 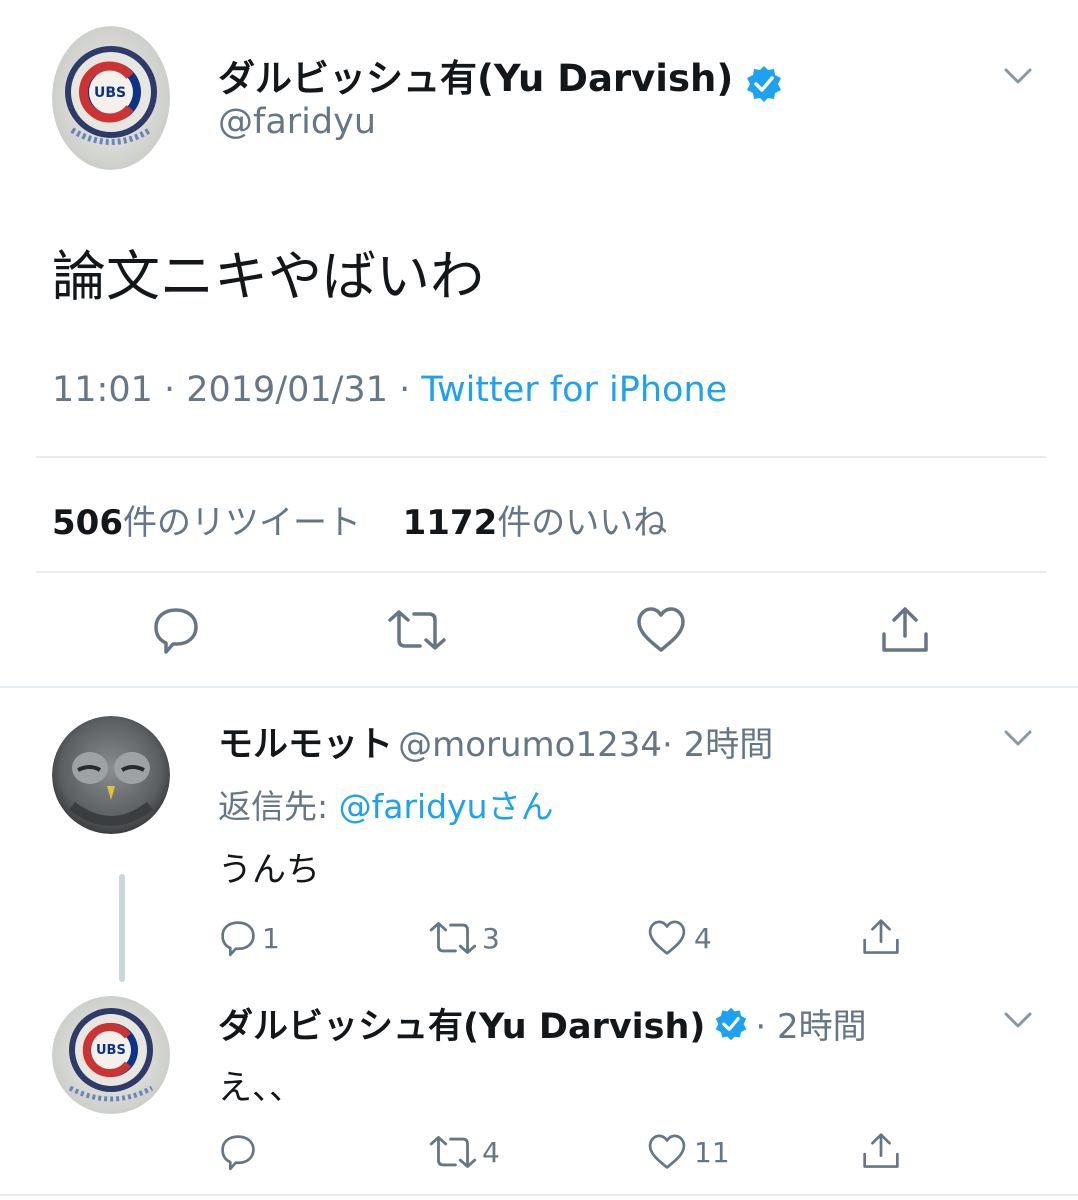 What do you see at coordinates (122, 928) in the screenshot?
I see `thread-connector` at bounding box center [122, 928].